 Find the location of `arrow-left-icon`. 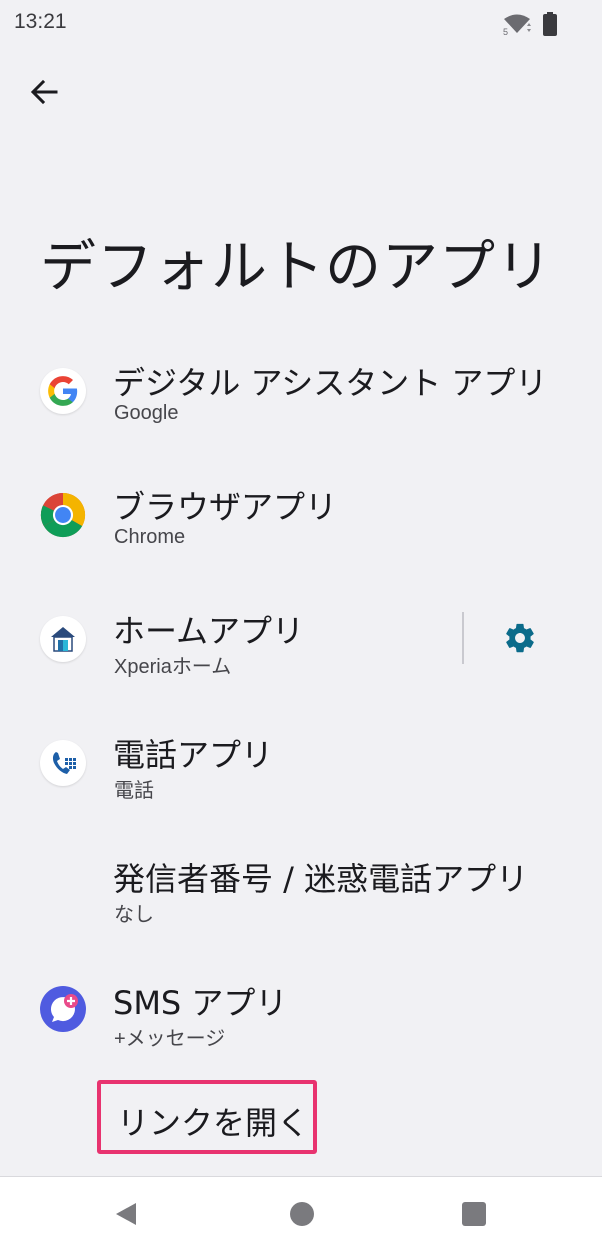

arrow-left-icon is located at coordinates (44, 92).